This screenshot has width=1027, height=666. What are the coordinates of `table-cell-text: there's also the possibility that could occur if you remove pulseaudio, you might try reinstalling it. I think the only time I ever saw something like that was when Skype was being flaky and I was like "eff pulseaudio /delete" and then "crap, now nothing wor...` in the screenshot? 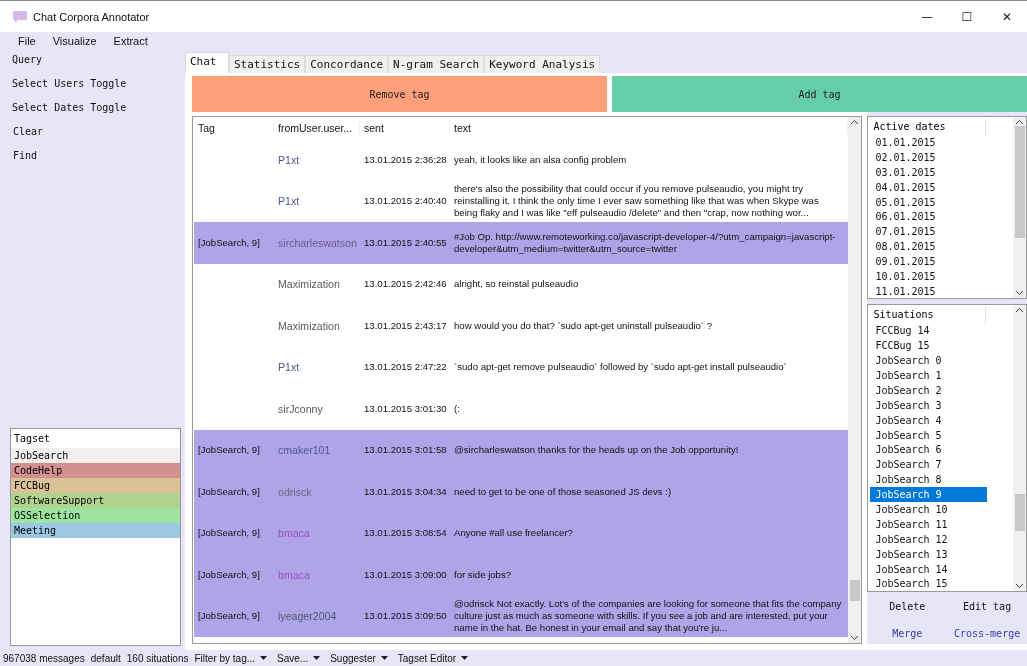 It's located at (636, 201).